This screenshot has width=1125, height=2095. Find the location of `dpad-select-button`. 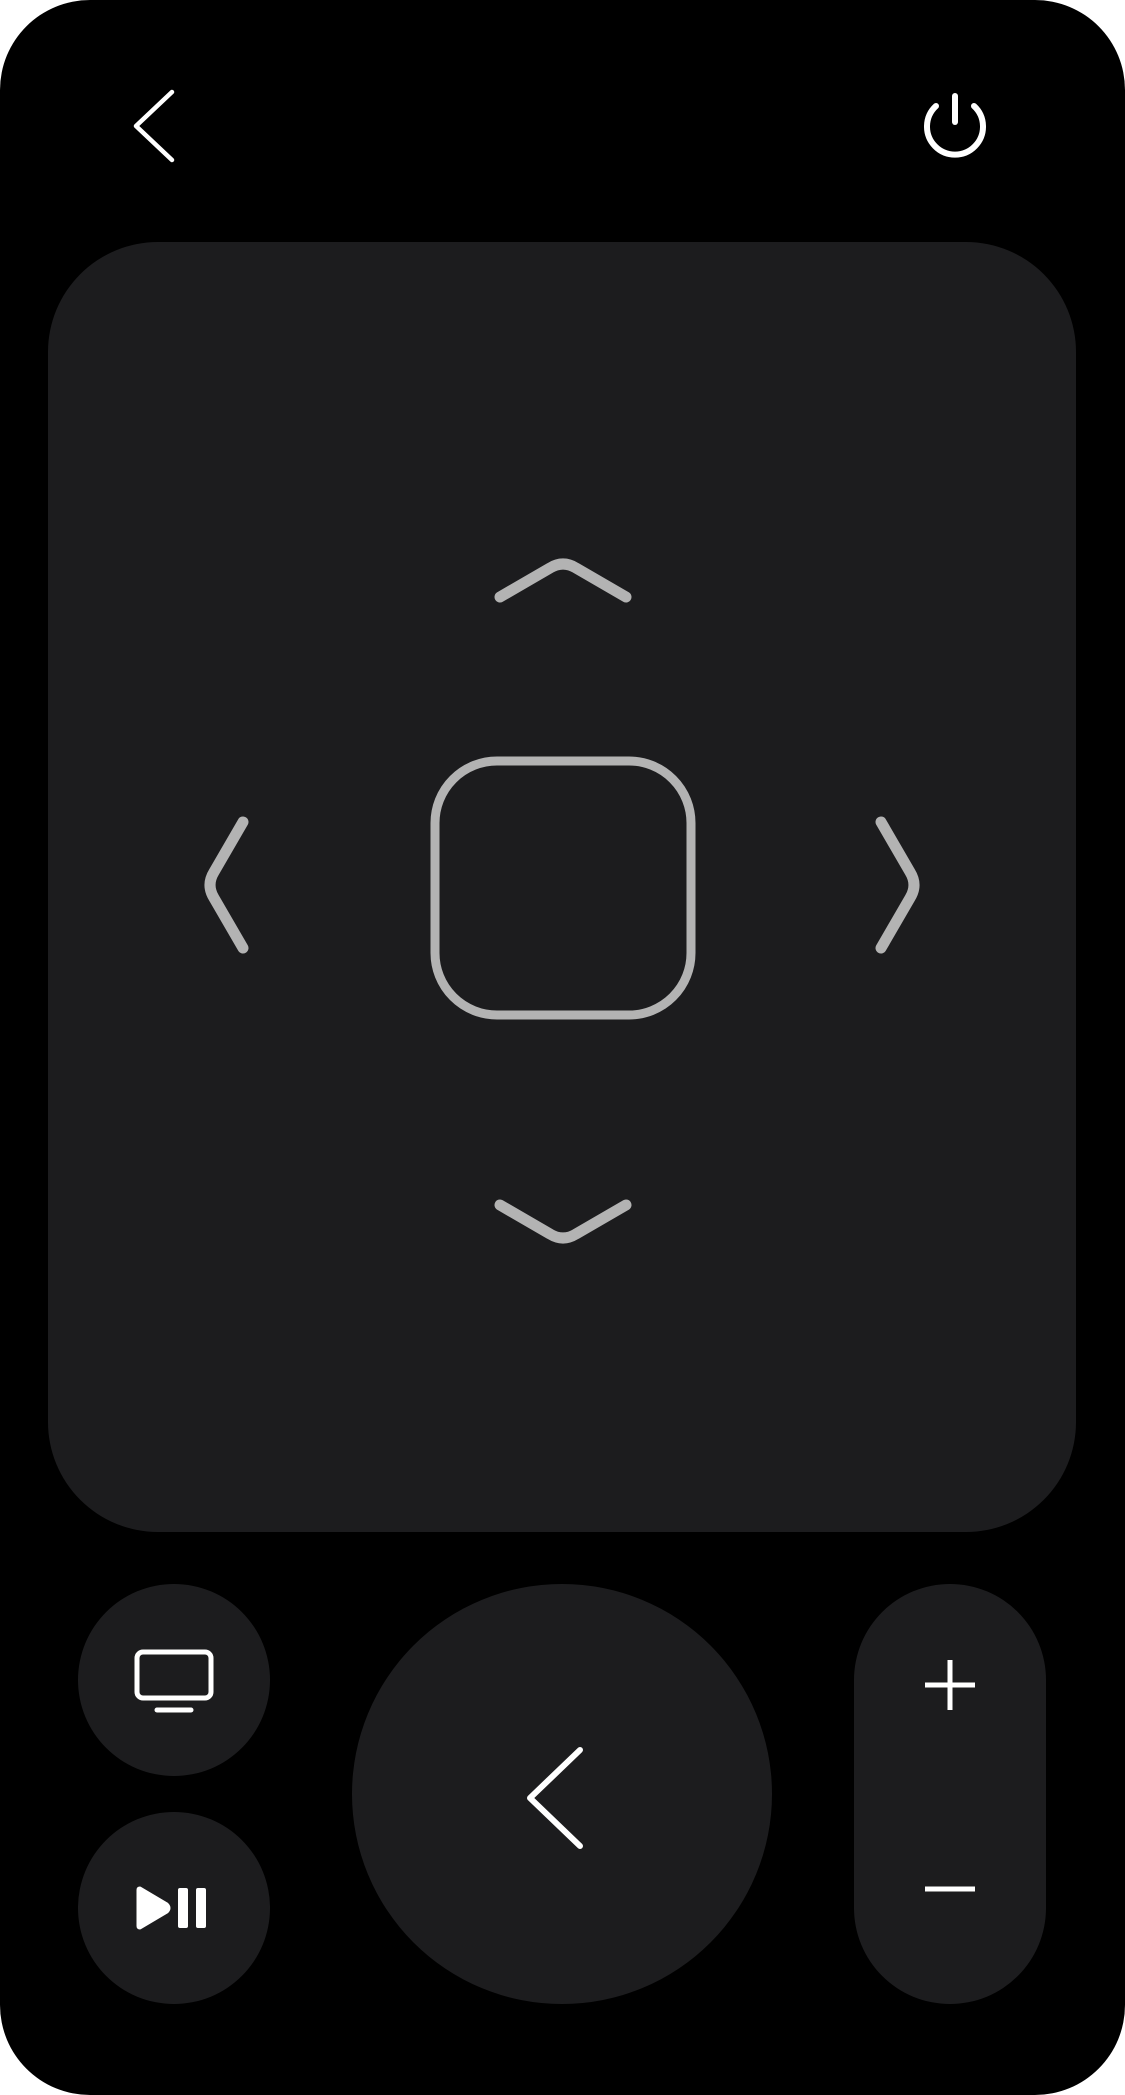

dpad-select-button is located at coordinates (563, 888).